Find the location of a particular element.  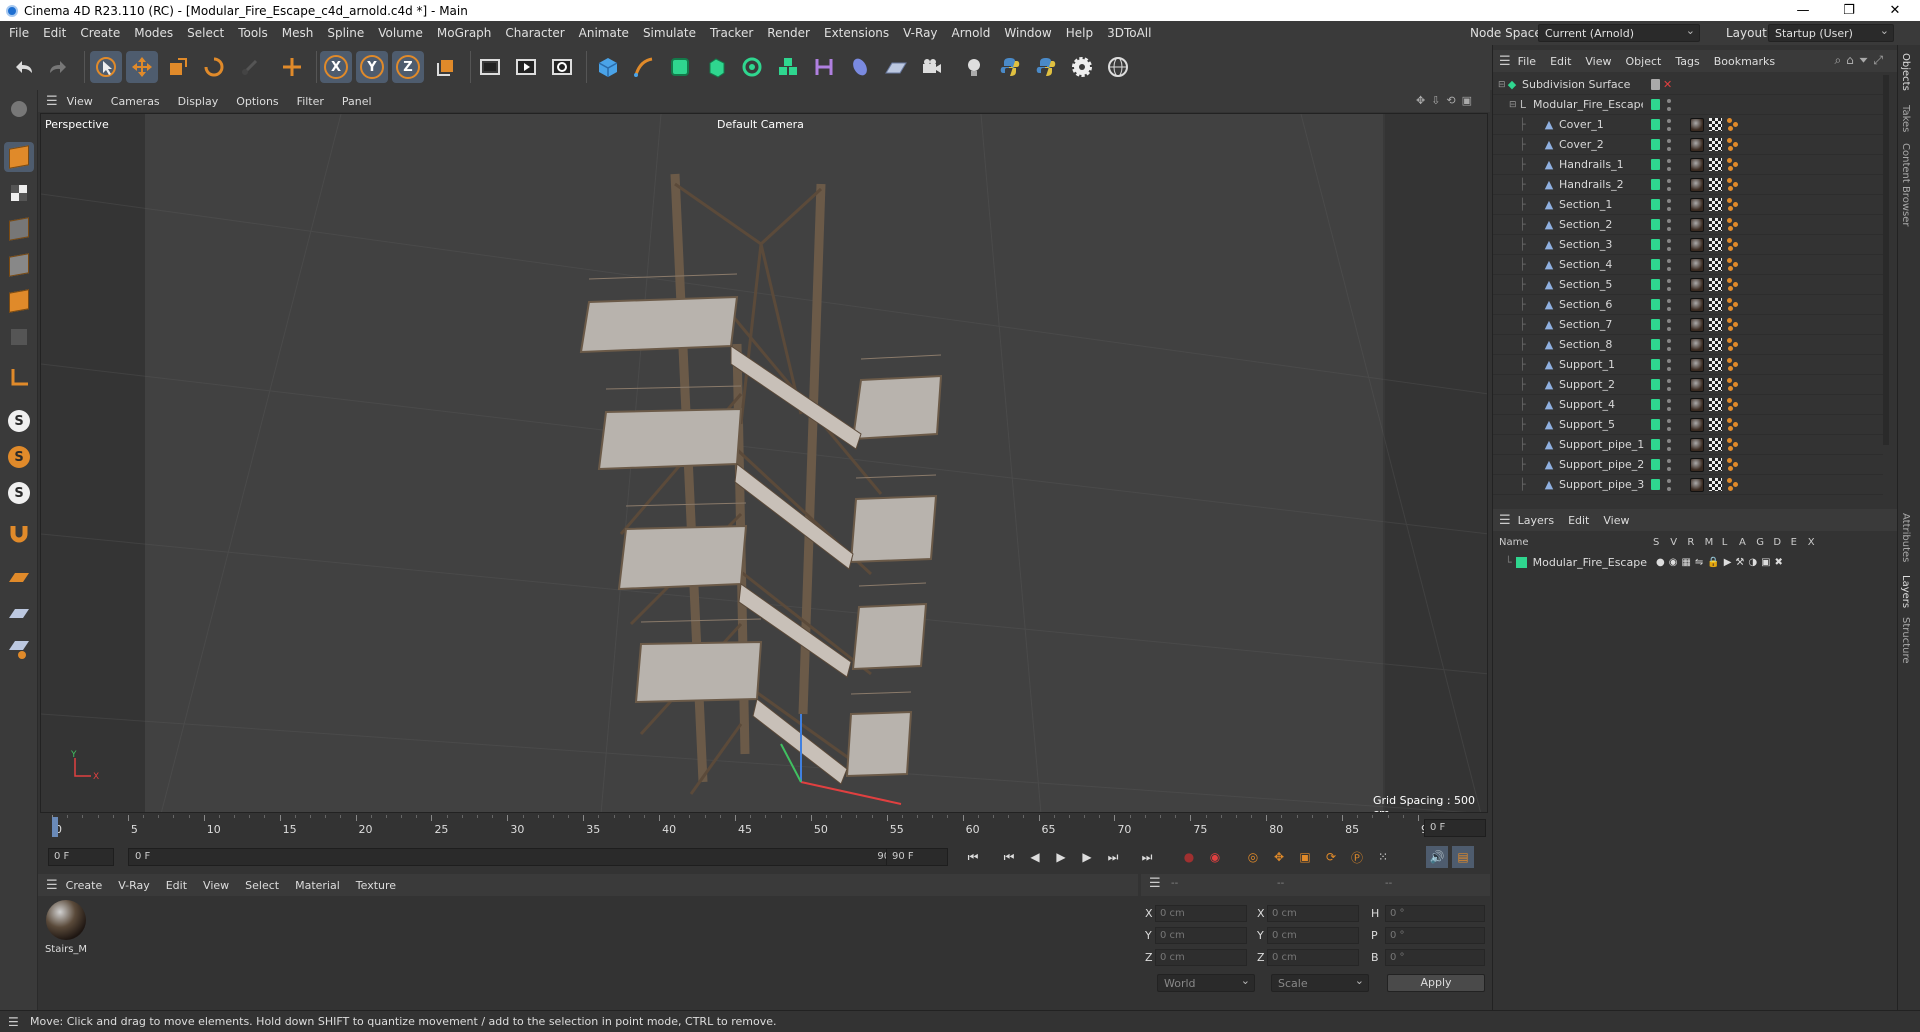

menu-character: Character is located at coordinates (534, 33).